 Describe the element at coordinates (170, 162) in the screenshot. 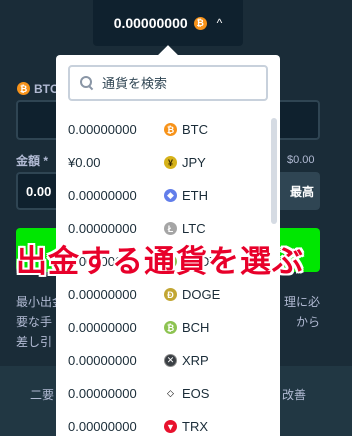

I see `jpy-coin-icon: ¥` at that location.